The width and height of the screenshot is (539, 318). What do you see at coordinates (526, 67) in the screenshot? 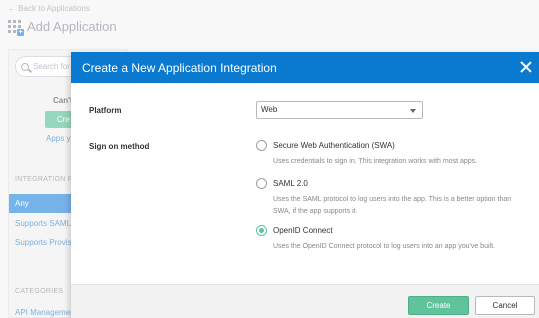
I see `close-icon` at bounding box center [526, 67].